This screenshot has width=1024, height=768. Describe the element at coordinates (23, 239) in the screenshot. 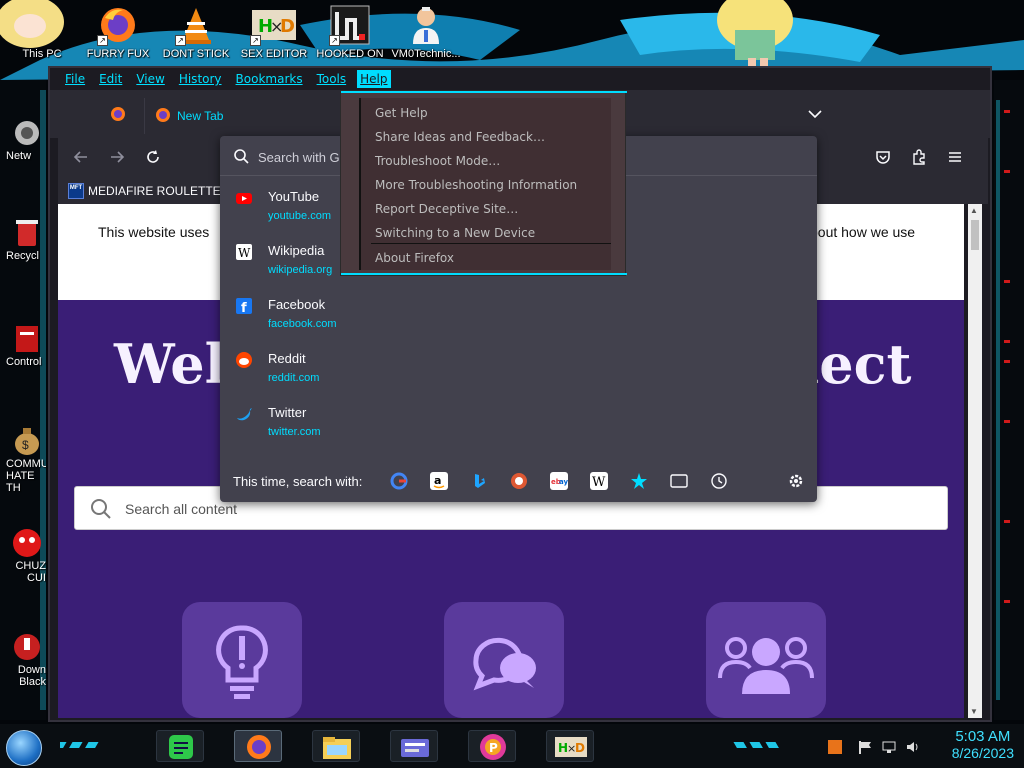

I see `desktop-icon-recycle-bin: Recycl` at that location.